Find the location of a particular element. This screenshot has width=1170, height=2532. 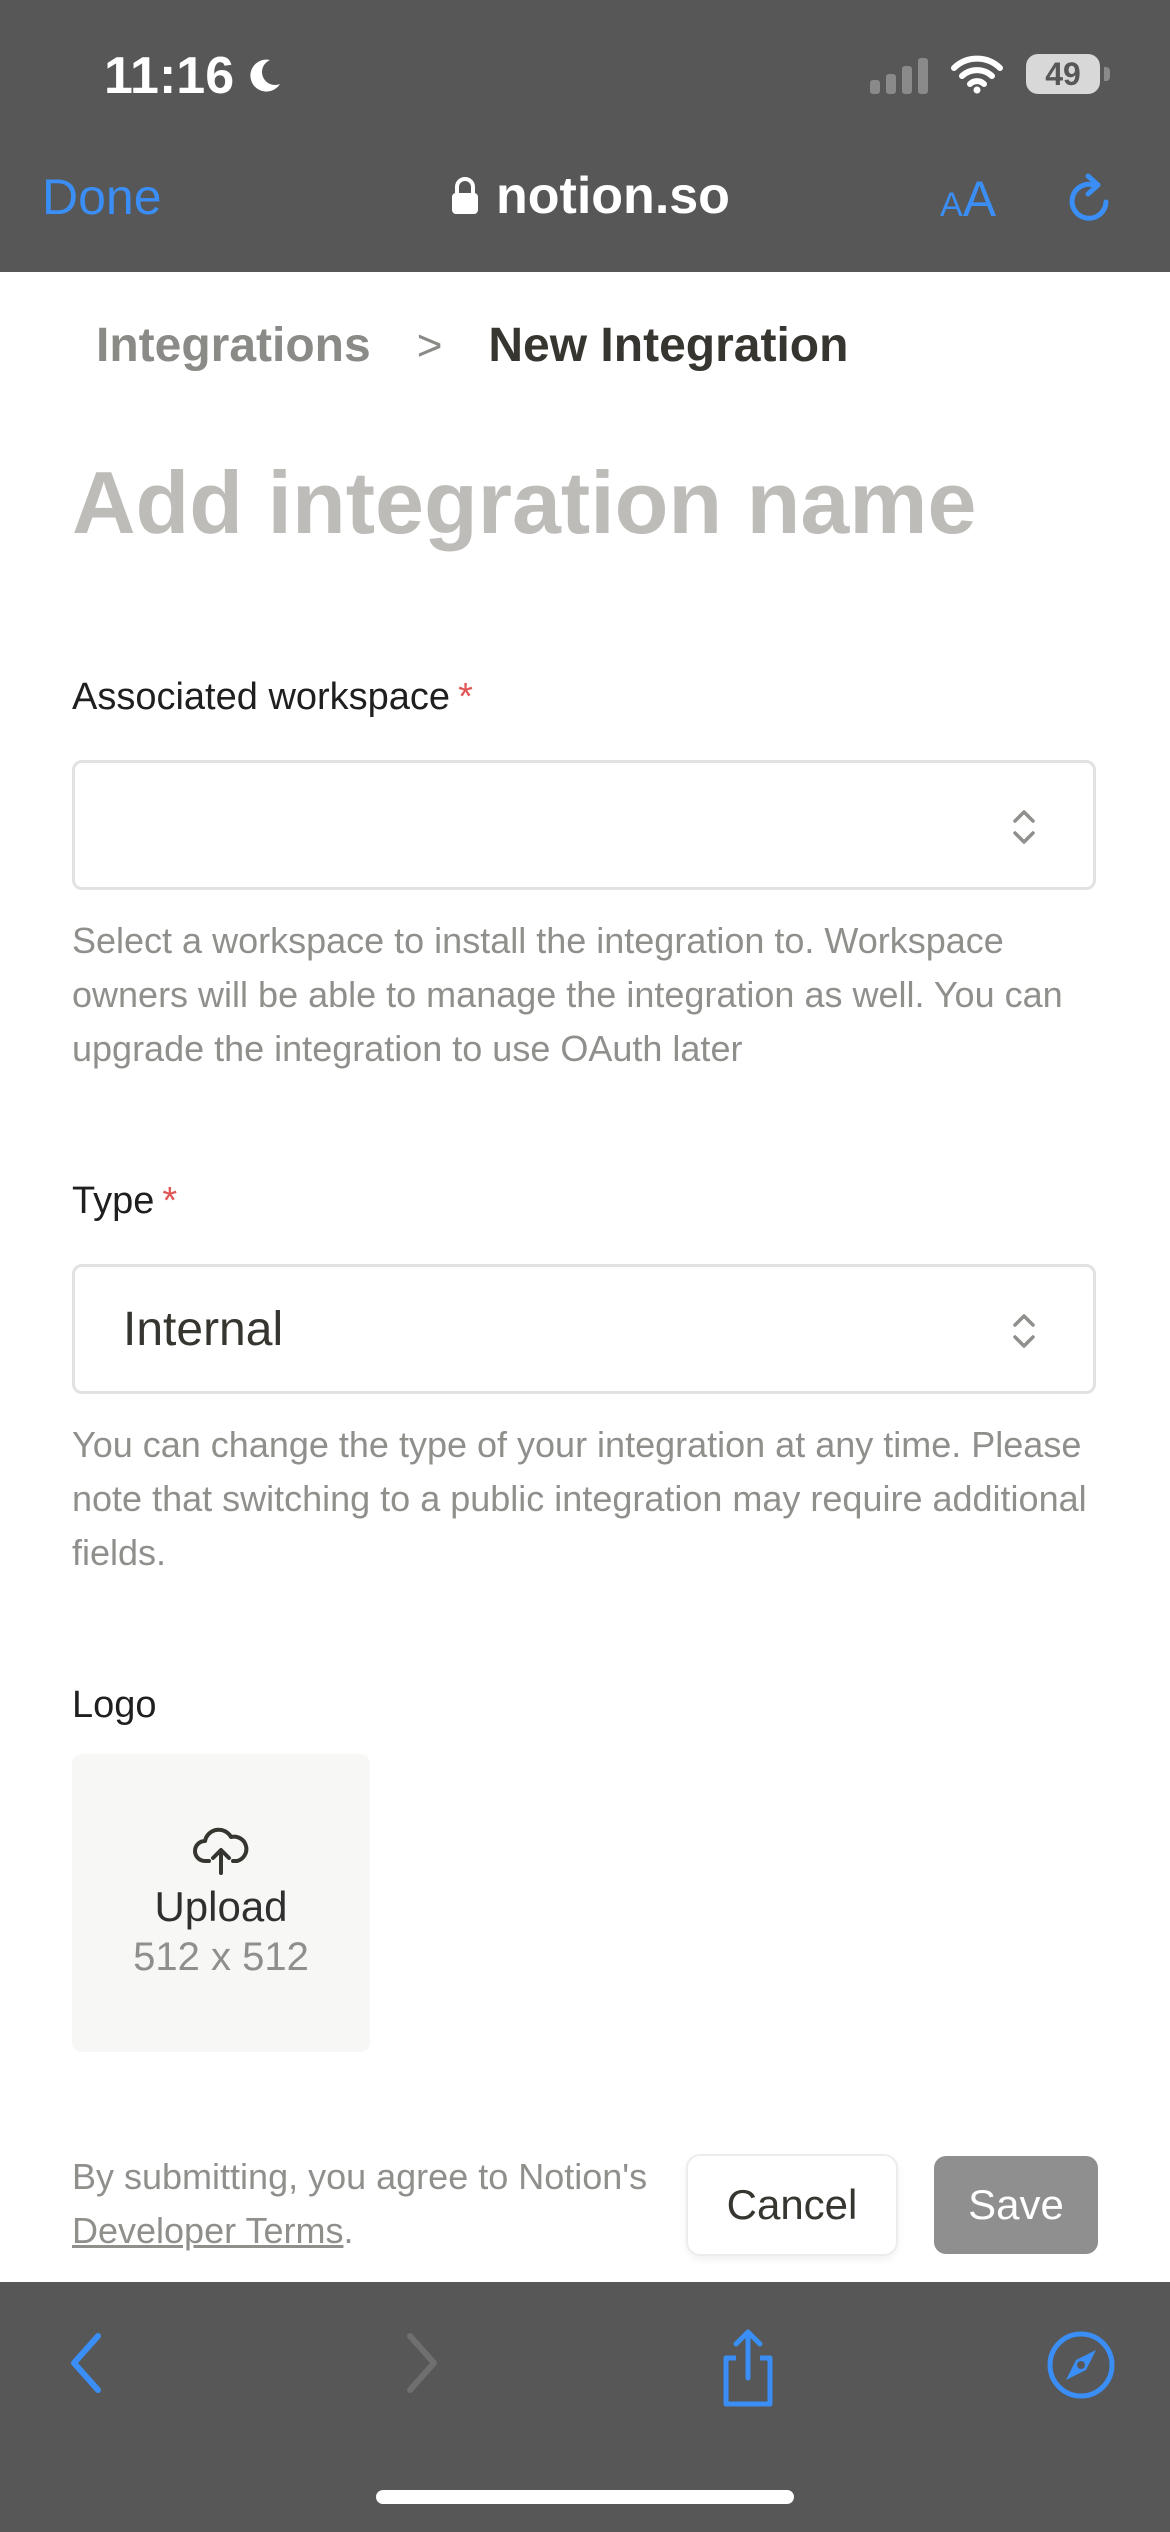

browser-top-bar is located at coordinates (585, 136).